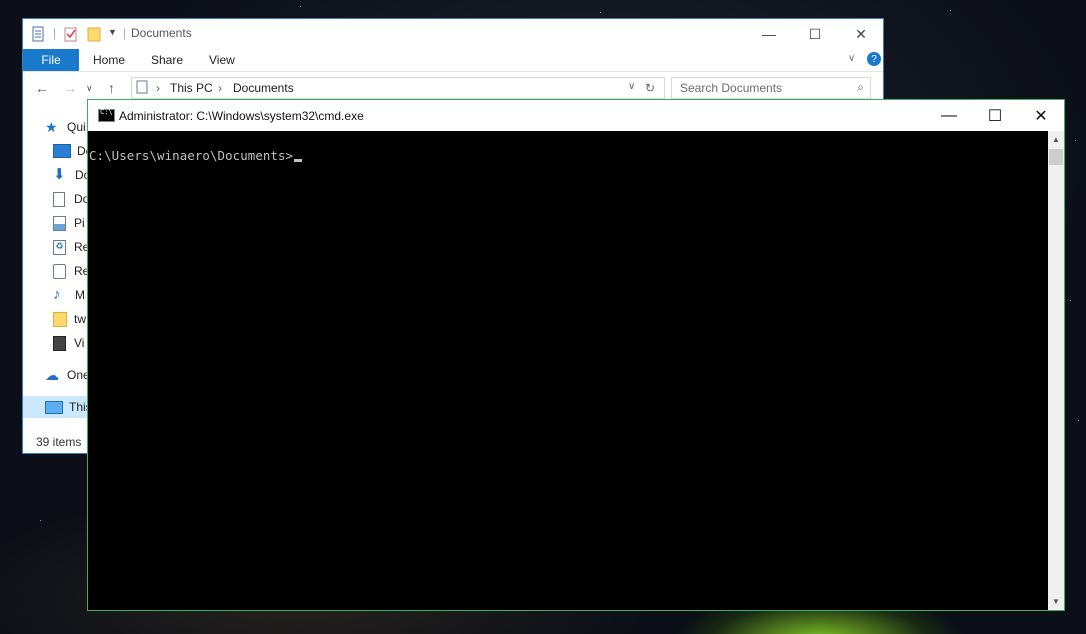 This screenshot has width=1086, height=634. What do you see at coordinates (69, 295) in the screenshot?
I see `sidebar-item-music: ♪ M` at bounding box center [69, 295].